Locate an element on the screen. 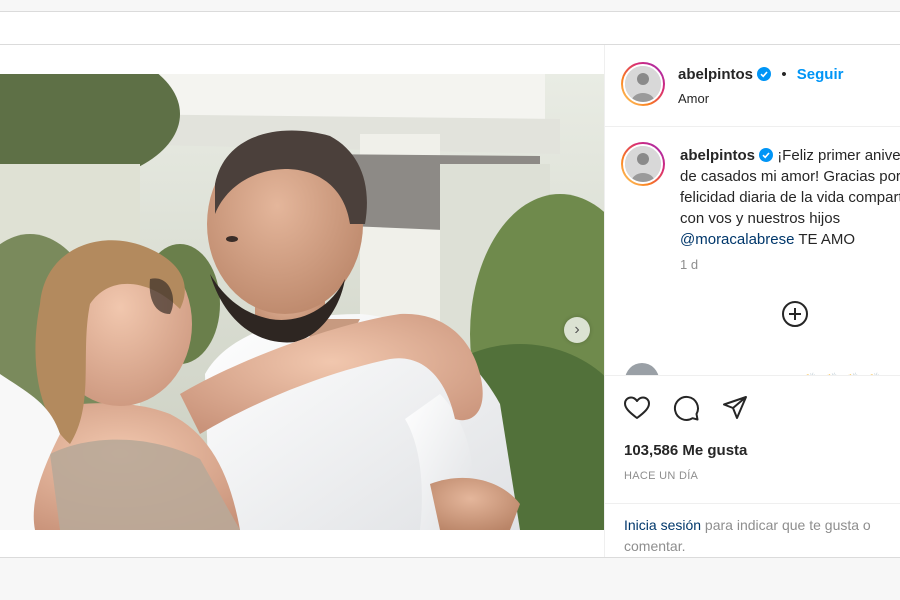 Image resolution: width=900 pixels, height=600 pixels. peek-comment: laiadeaguiler3000👏 👏 👏 👏 is located at coordinates (762, 369).